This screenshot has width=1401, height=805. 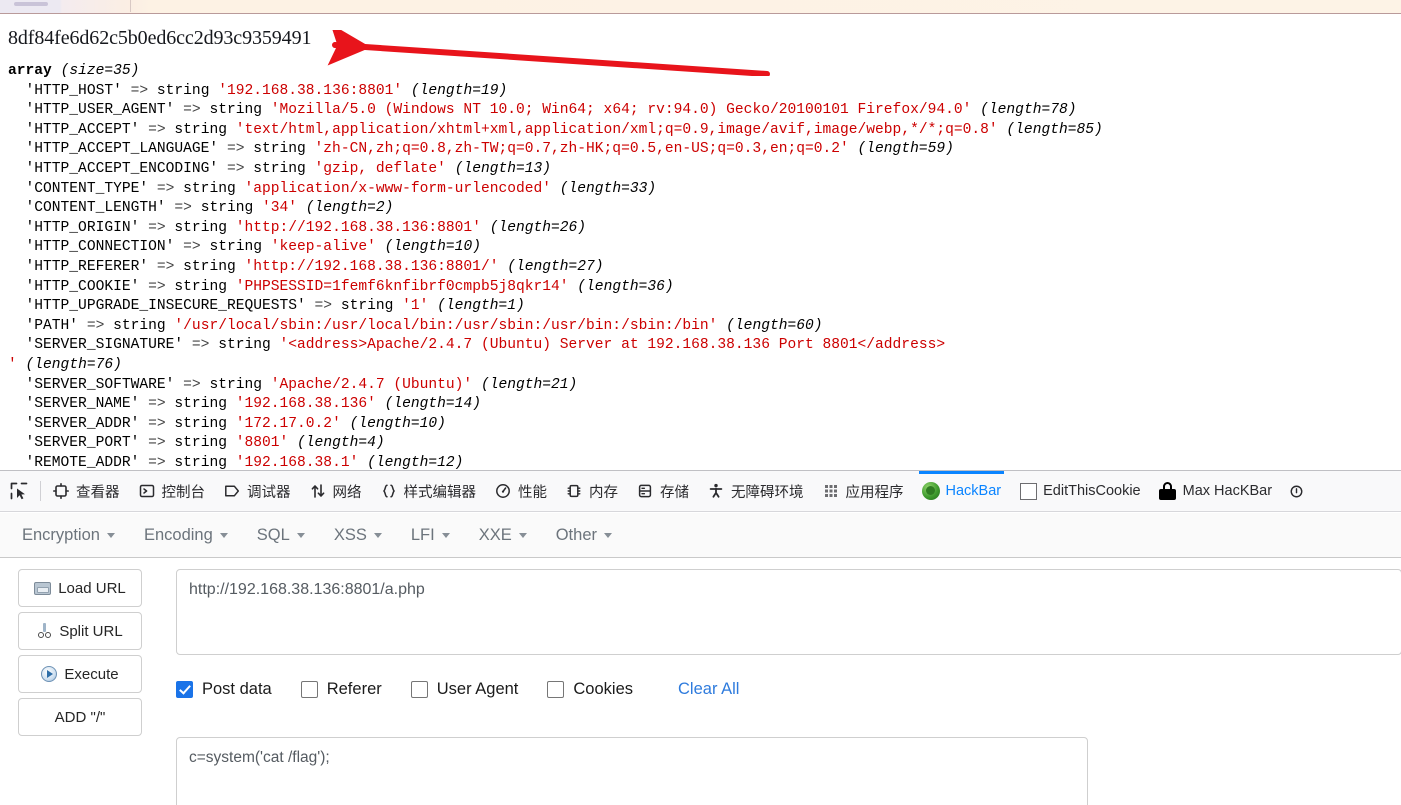 What do you see at coordinates (183, 492) in the screenshot?
I see `devtools-tab-label: 控制台` at bounding box center [183, 492].